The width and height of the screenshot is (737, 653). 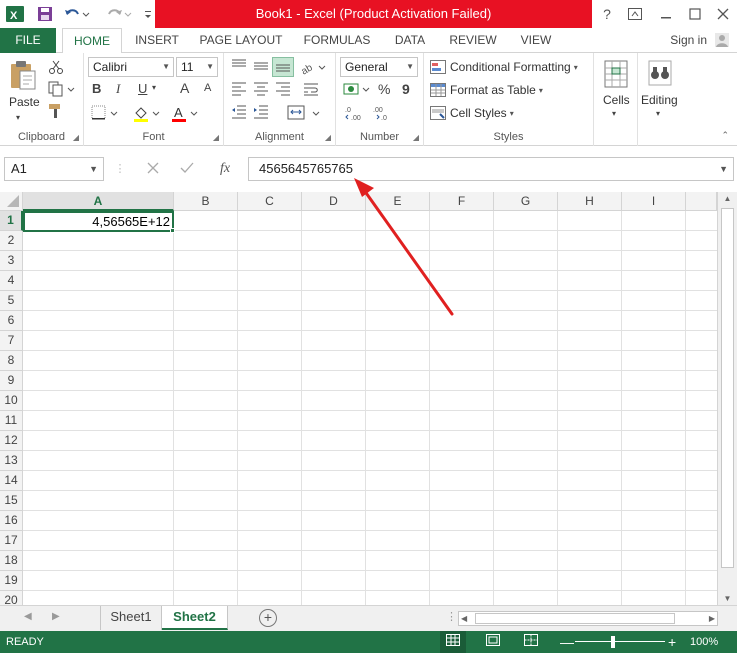 I want to click on cells-group: Cells ▾, so click(x=616, y=99).